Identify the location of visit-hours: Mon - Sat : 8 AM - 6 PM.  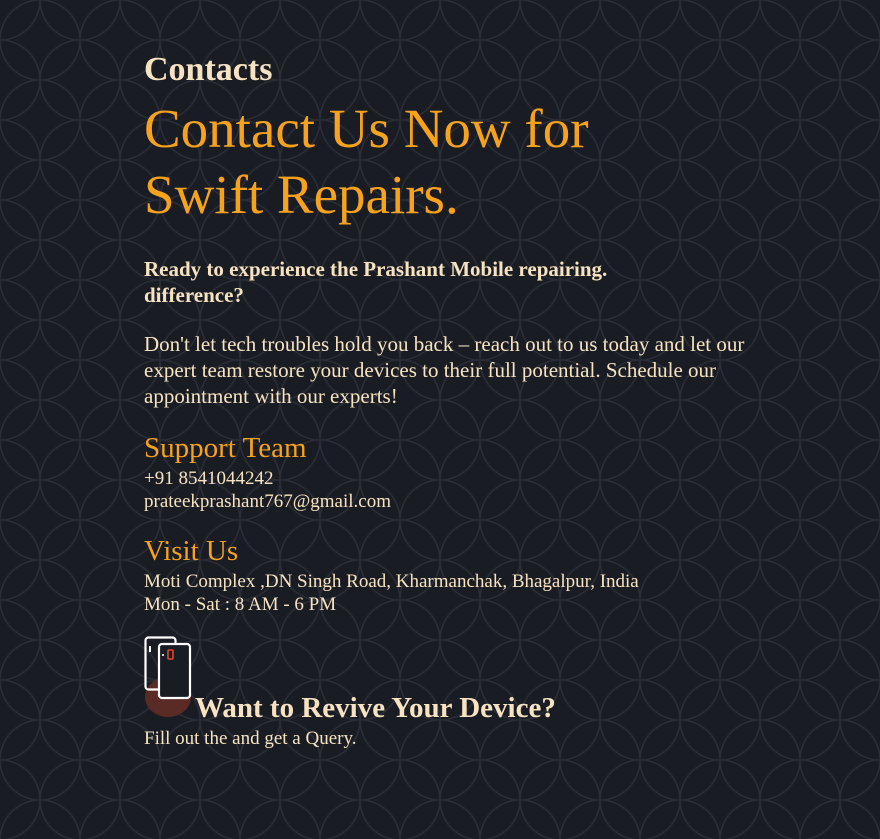
(240, 604).